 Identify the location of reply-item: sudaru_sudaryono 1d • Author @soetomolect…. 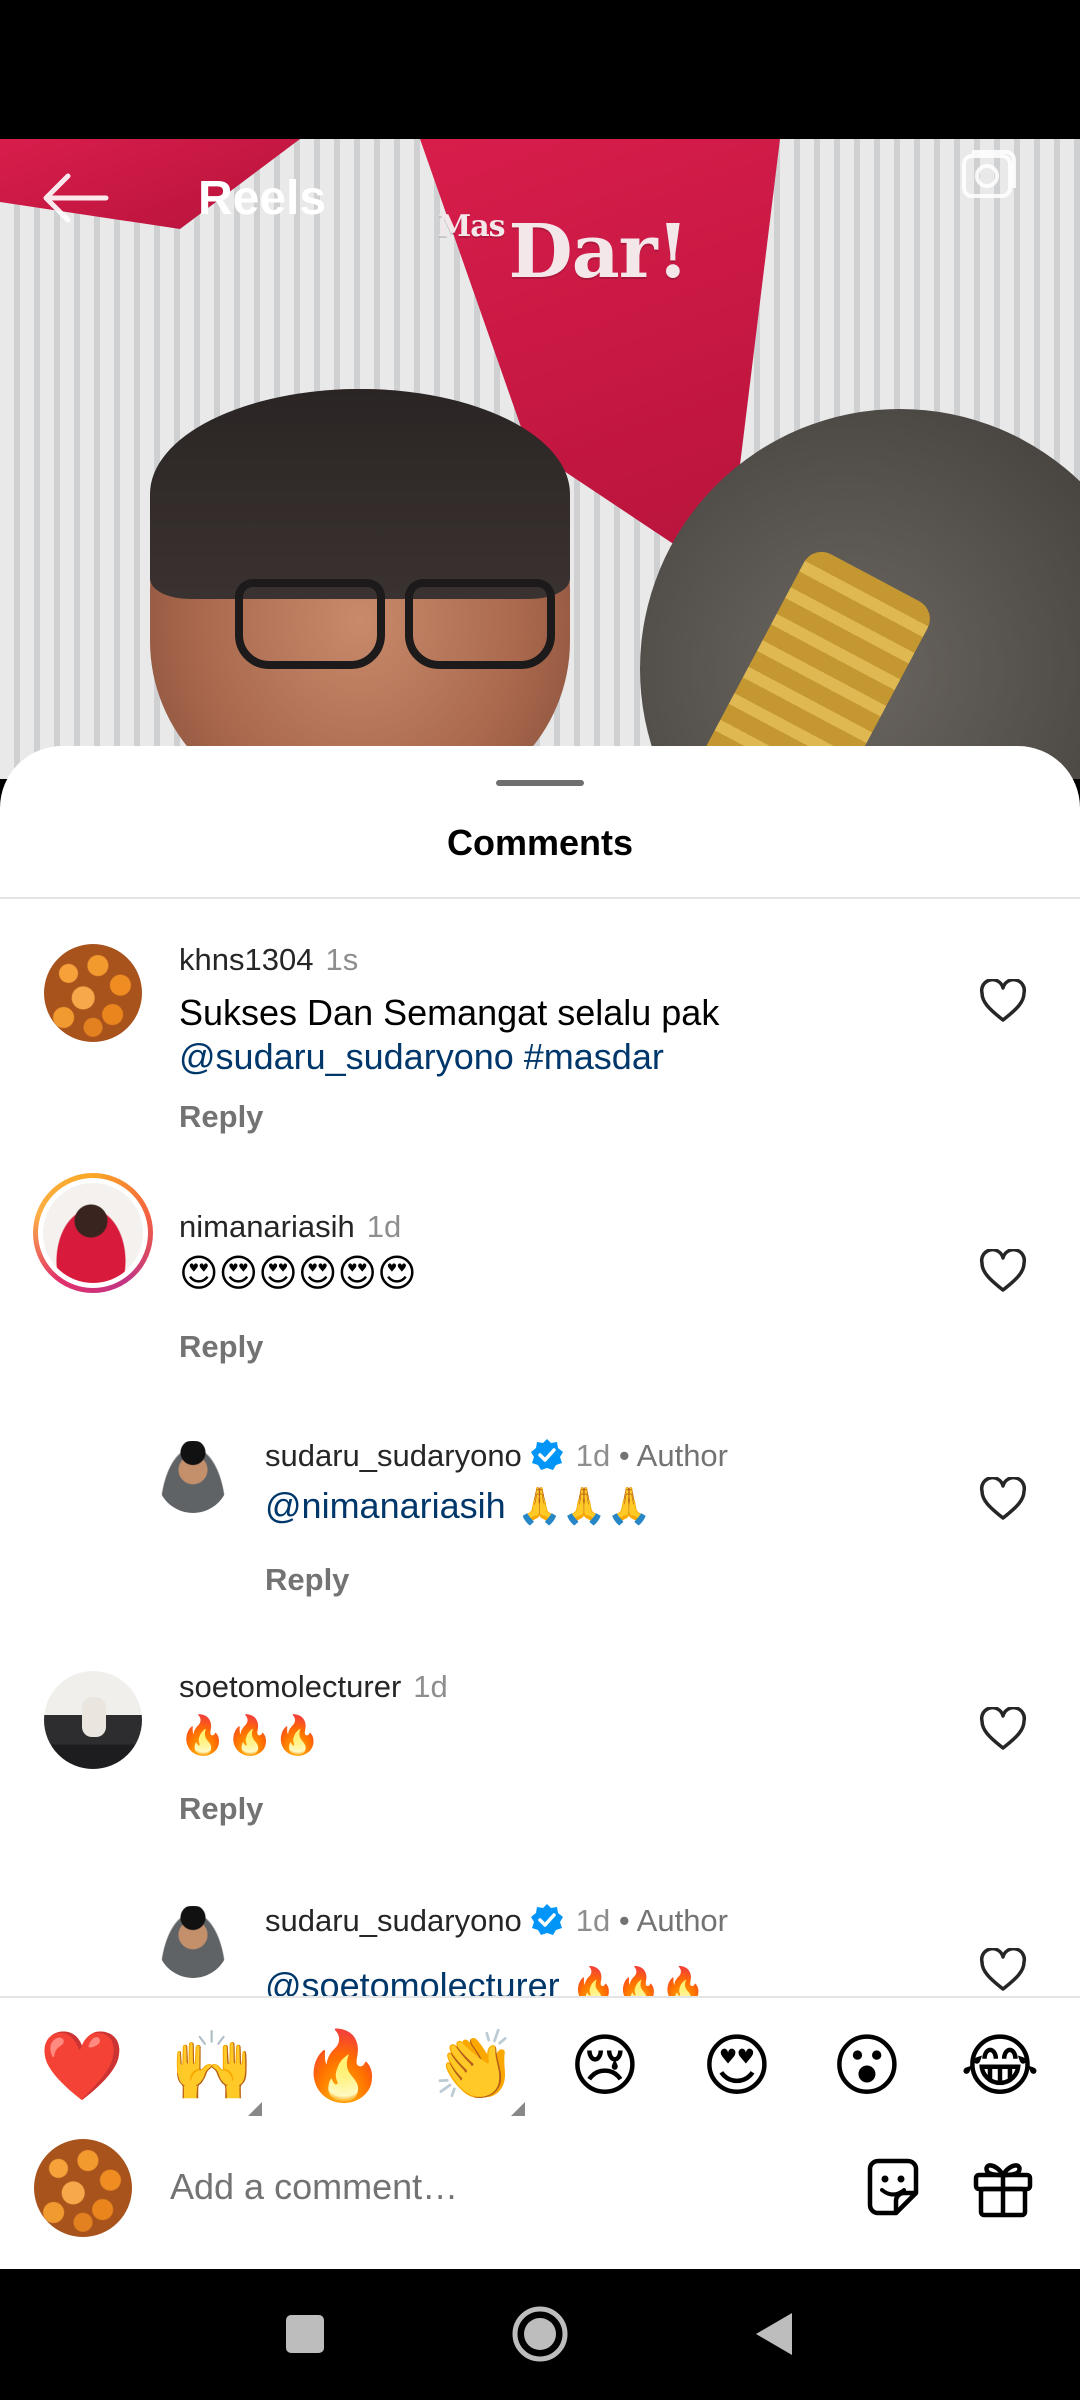
(540, 1931).